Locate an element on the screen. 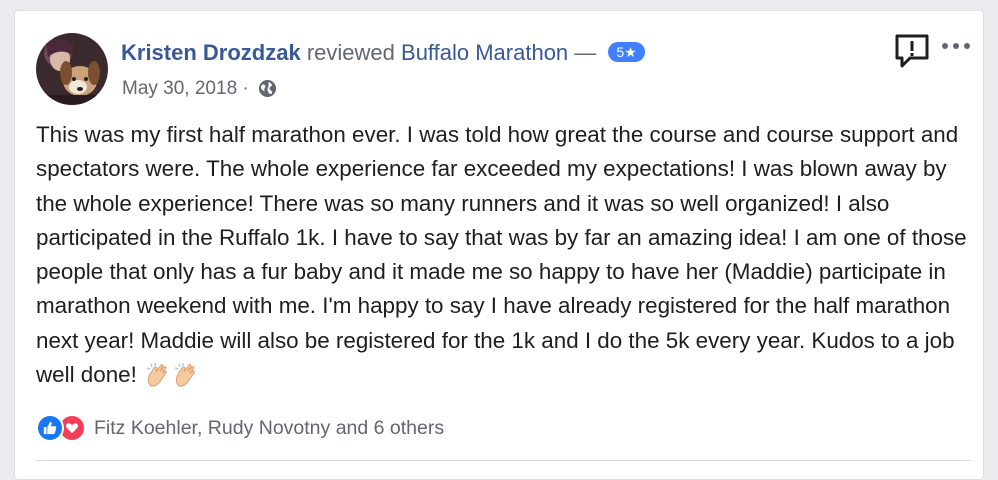 The height and width of the screenshot is (480, 998). divider is located at coordinates (503, 460).